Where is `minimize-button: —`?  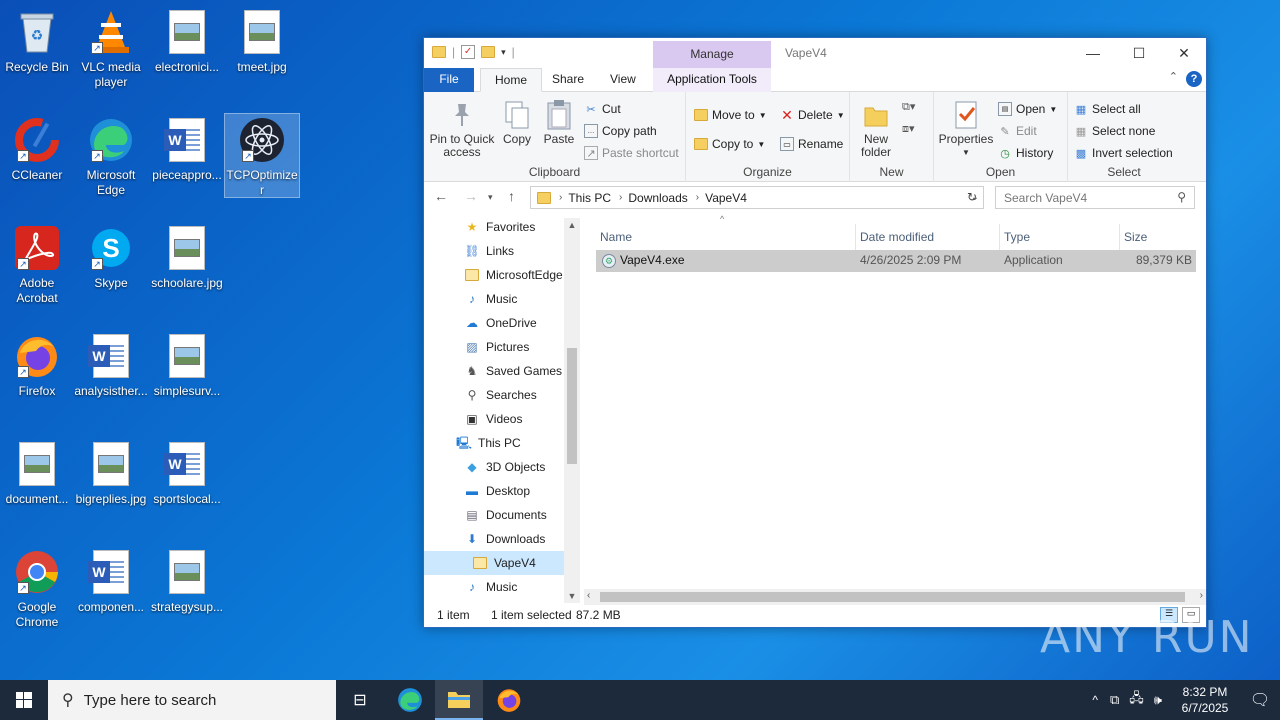
minimize-button: — is located at coordinates (1093, 53).